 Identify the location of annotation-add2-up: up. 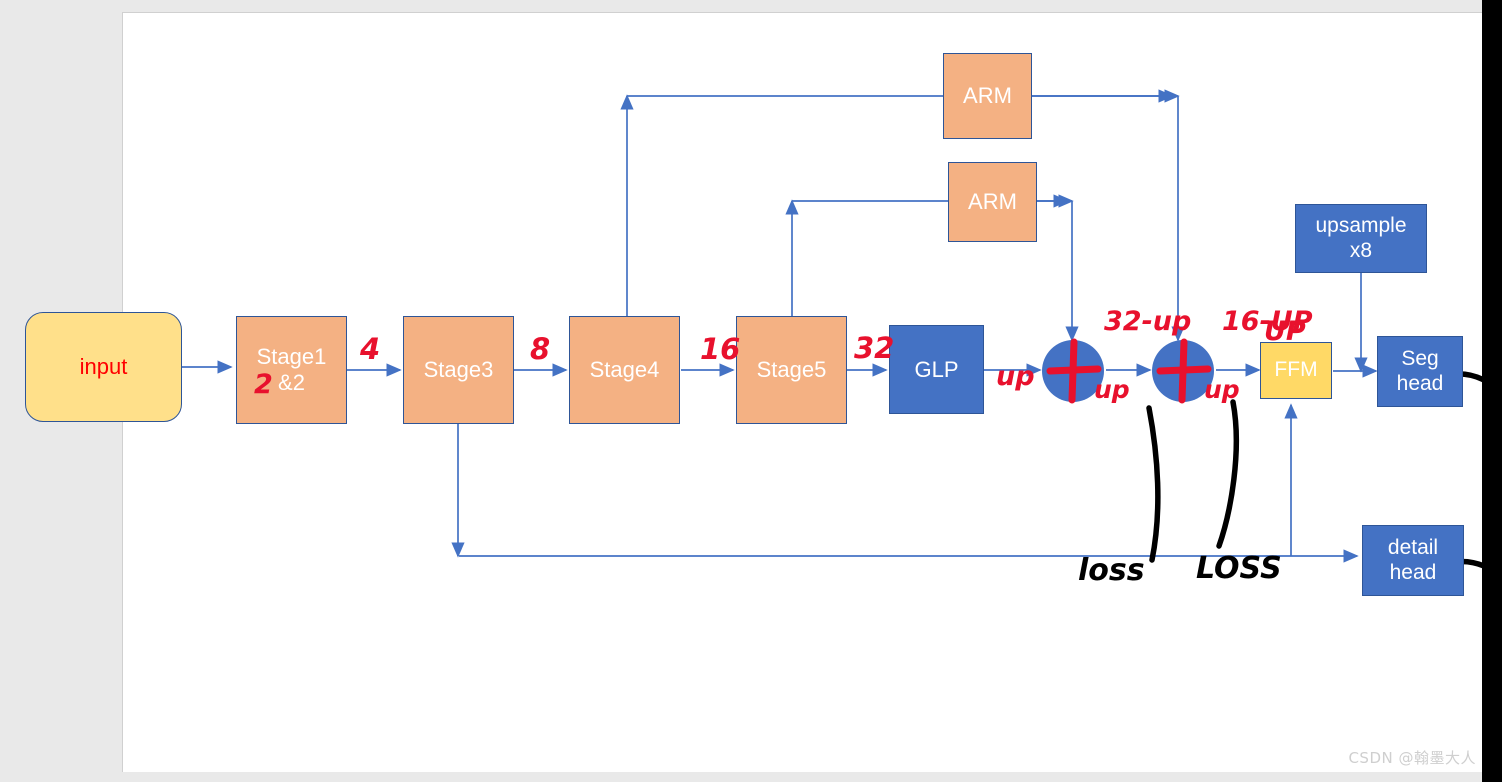
(1222, 389).